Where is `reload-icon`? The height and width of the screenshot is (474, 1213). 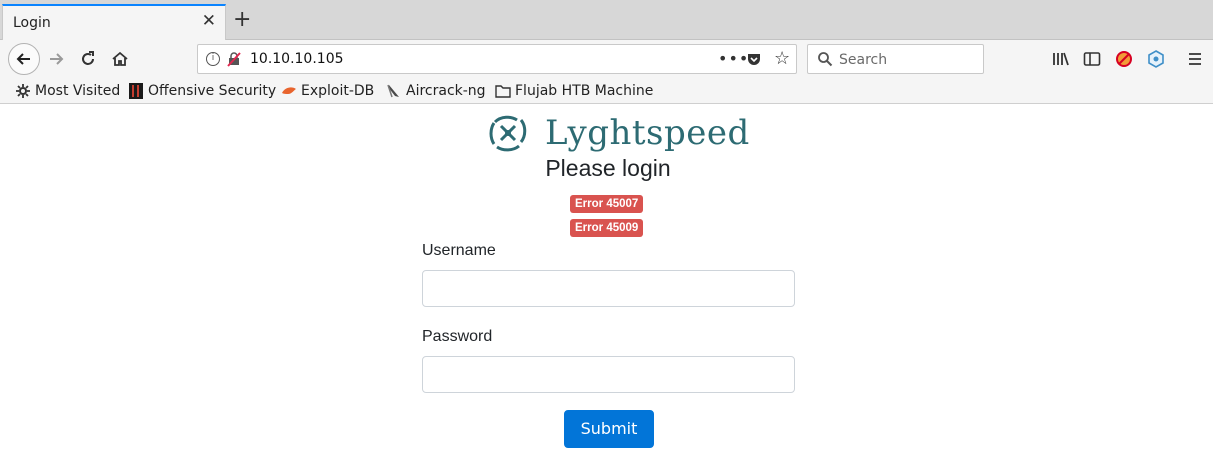 reload-icon is located at coordinates (88, 58).